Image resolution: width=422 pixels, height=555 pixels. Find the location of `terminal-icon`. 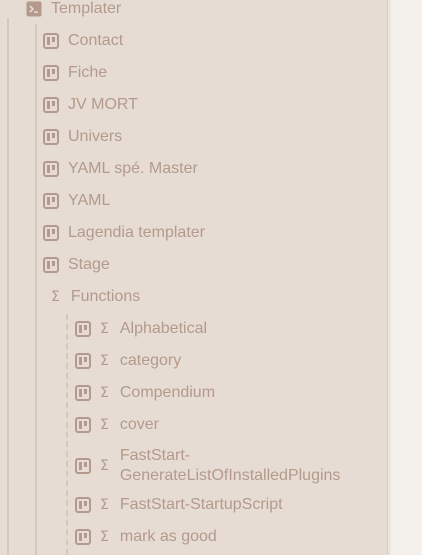

terminal-icon is located at coordinates (34, 9).